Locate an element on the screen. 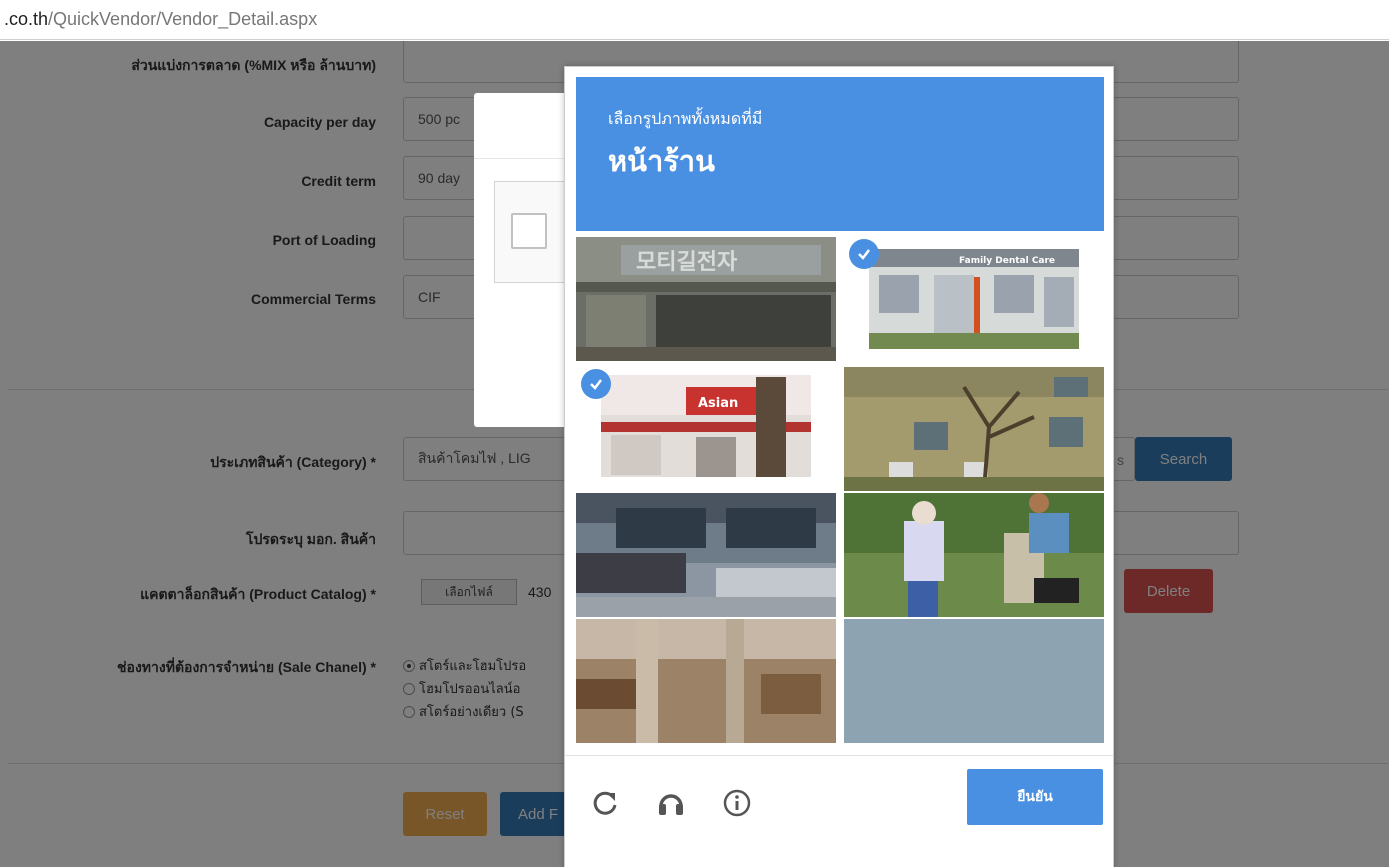  sky-image is located at coordinates (974, 681).